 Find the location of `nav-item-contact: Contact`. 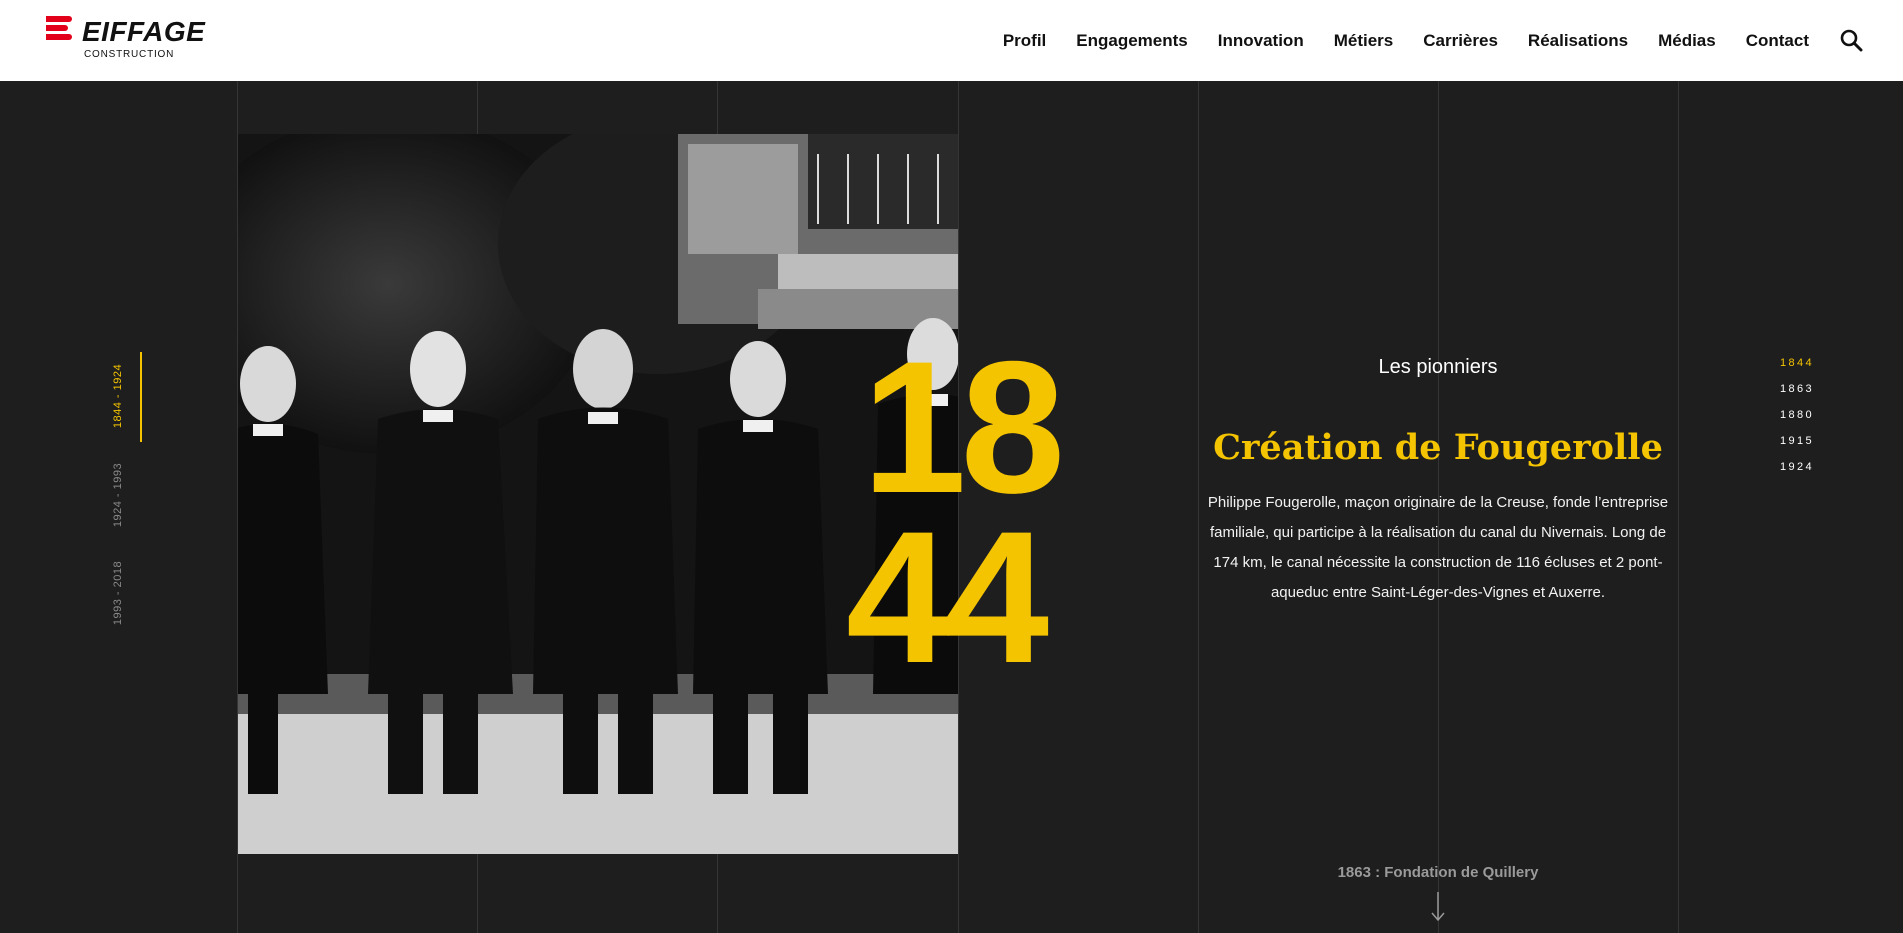

nav-item-contact: Contact is located at coordinates (1777, 41).